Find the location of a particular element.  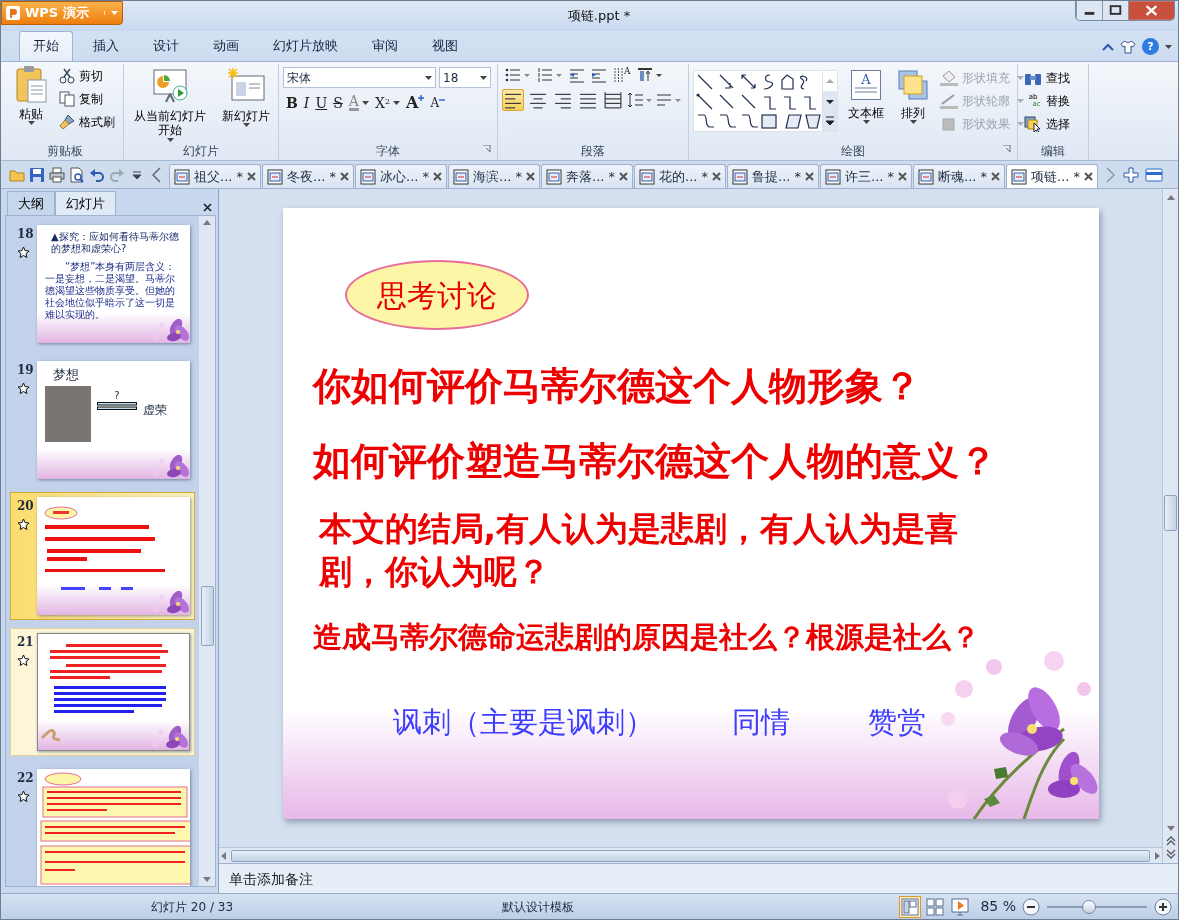

document-tab: 花的... * is located at coordinates (680, 176).